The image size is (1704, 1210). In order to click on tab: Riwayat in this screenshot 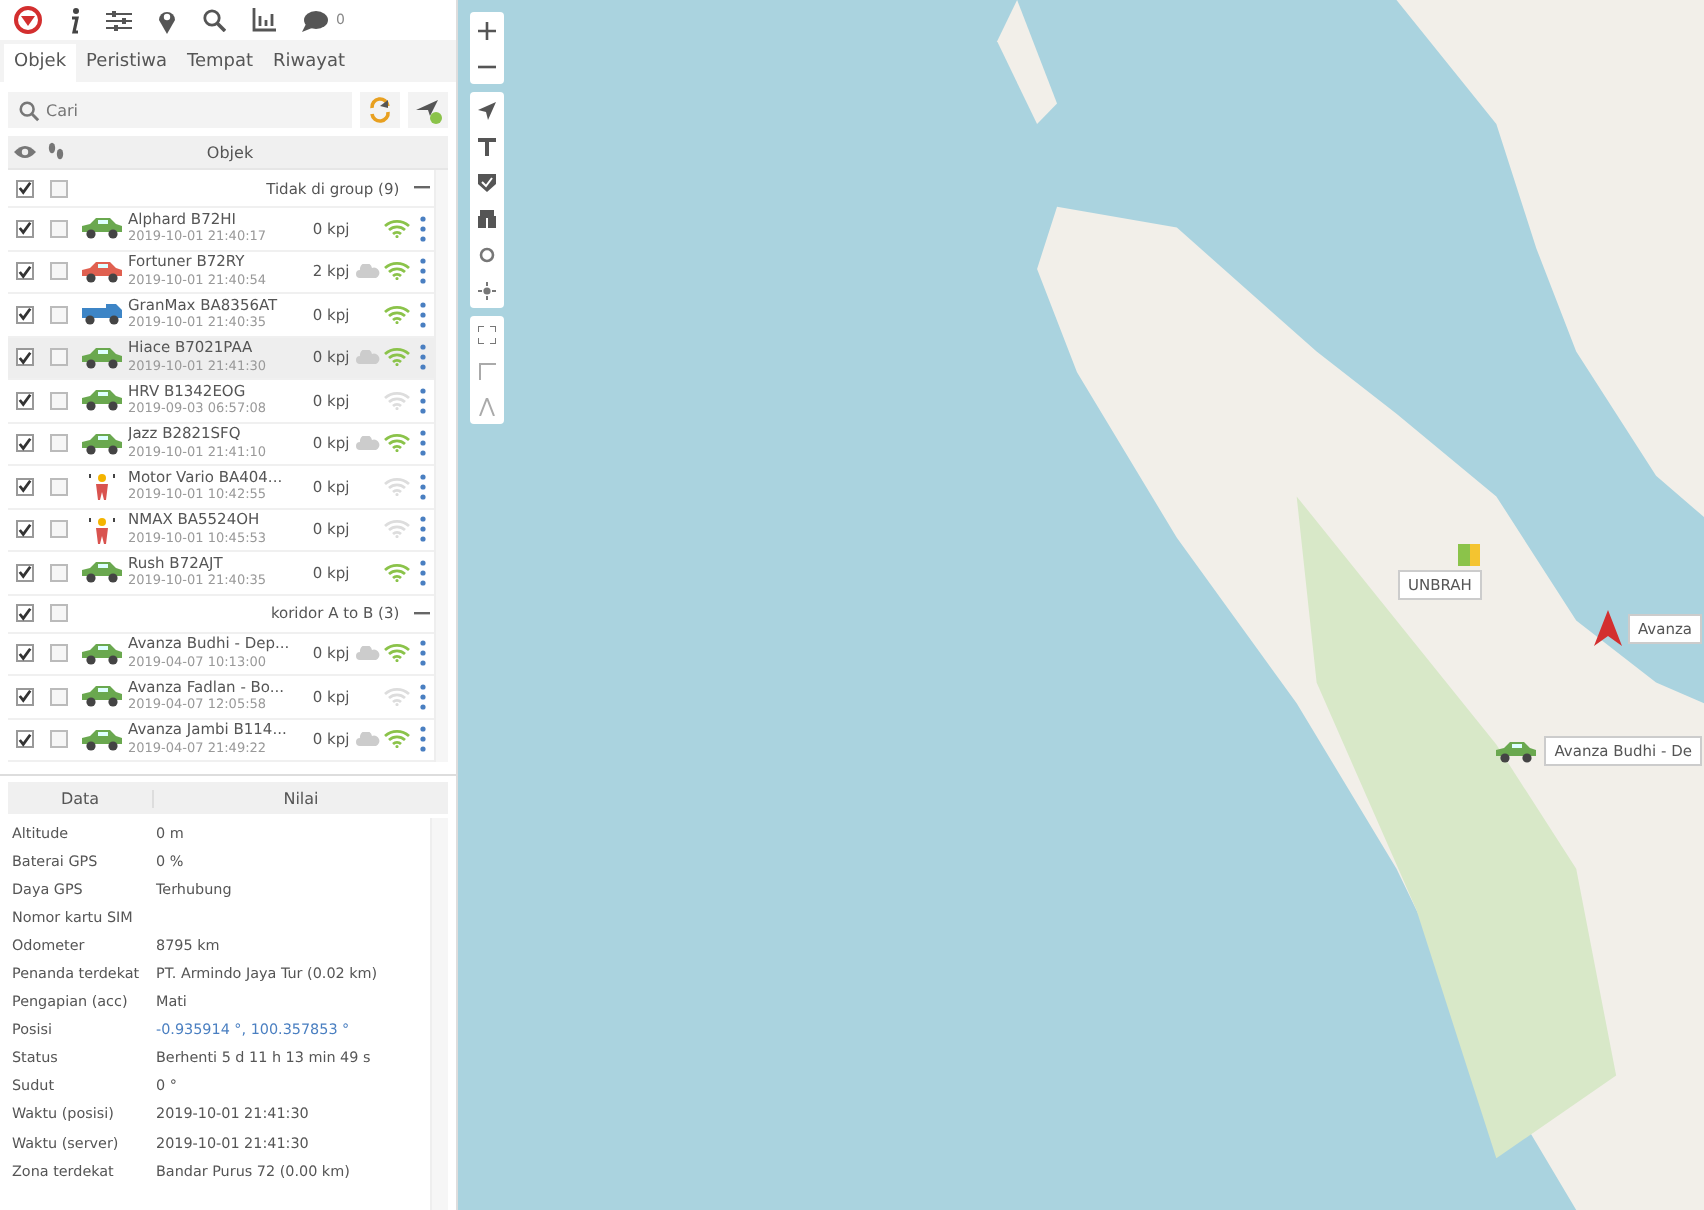, I will do `click(309, 63)`.